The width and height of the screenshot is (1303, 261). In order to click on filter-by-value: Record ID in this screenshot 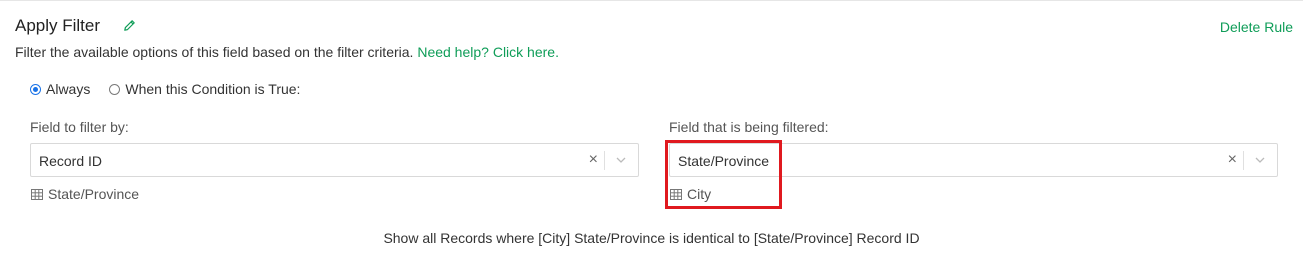, I will do `click(71, 161)`.